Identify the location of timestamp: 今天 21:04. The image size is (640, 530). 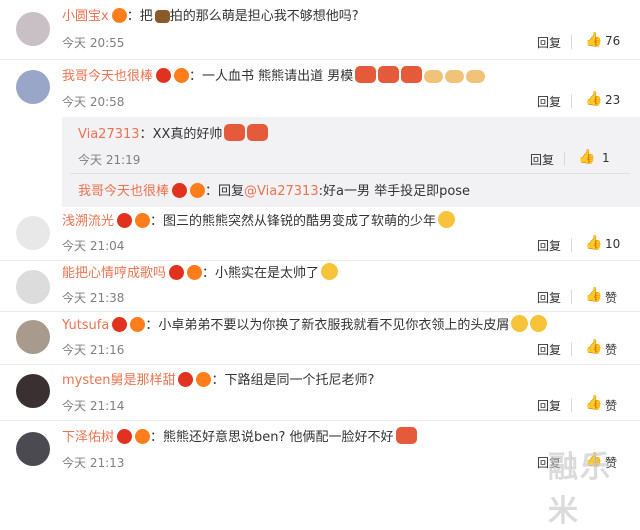
(93, 246).